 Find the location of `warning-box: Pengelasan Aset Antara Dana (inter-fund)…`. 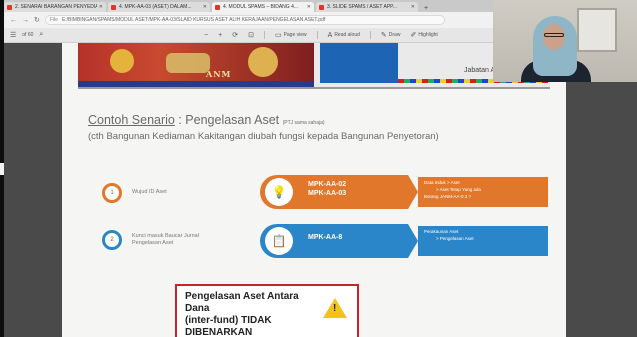

warning-box: Pengelasan Aset Antara Dana (inter-fund)… is located at coordinates (267, 310).